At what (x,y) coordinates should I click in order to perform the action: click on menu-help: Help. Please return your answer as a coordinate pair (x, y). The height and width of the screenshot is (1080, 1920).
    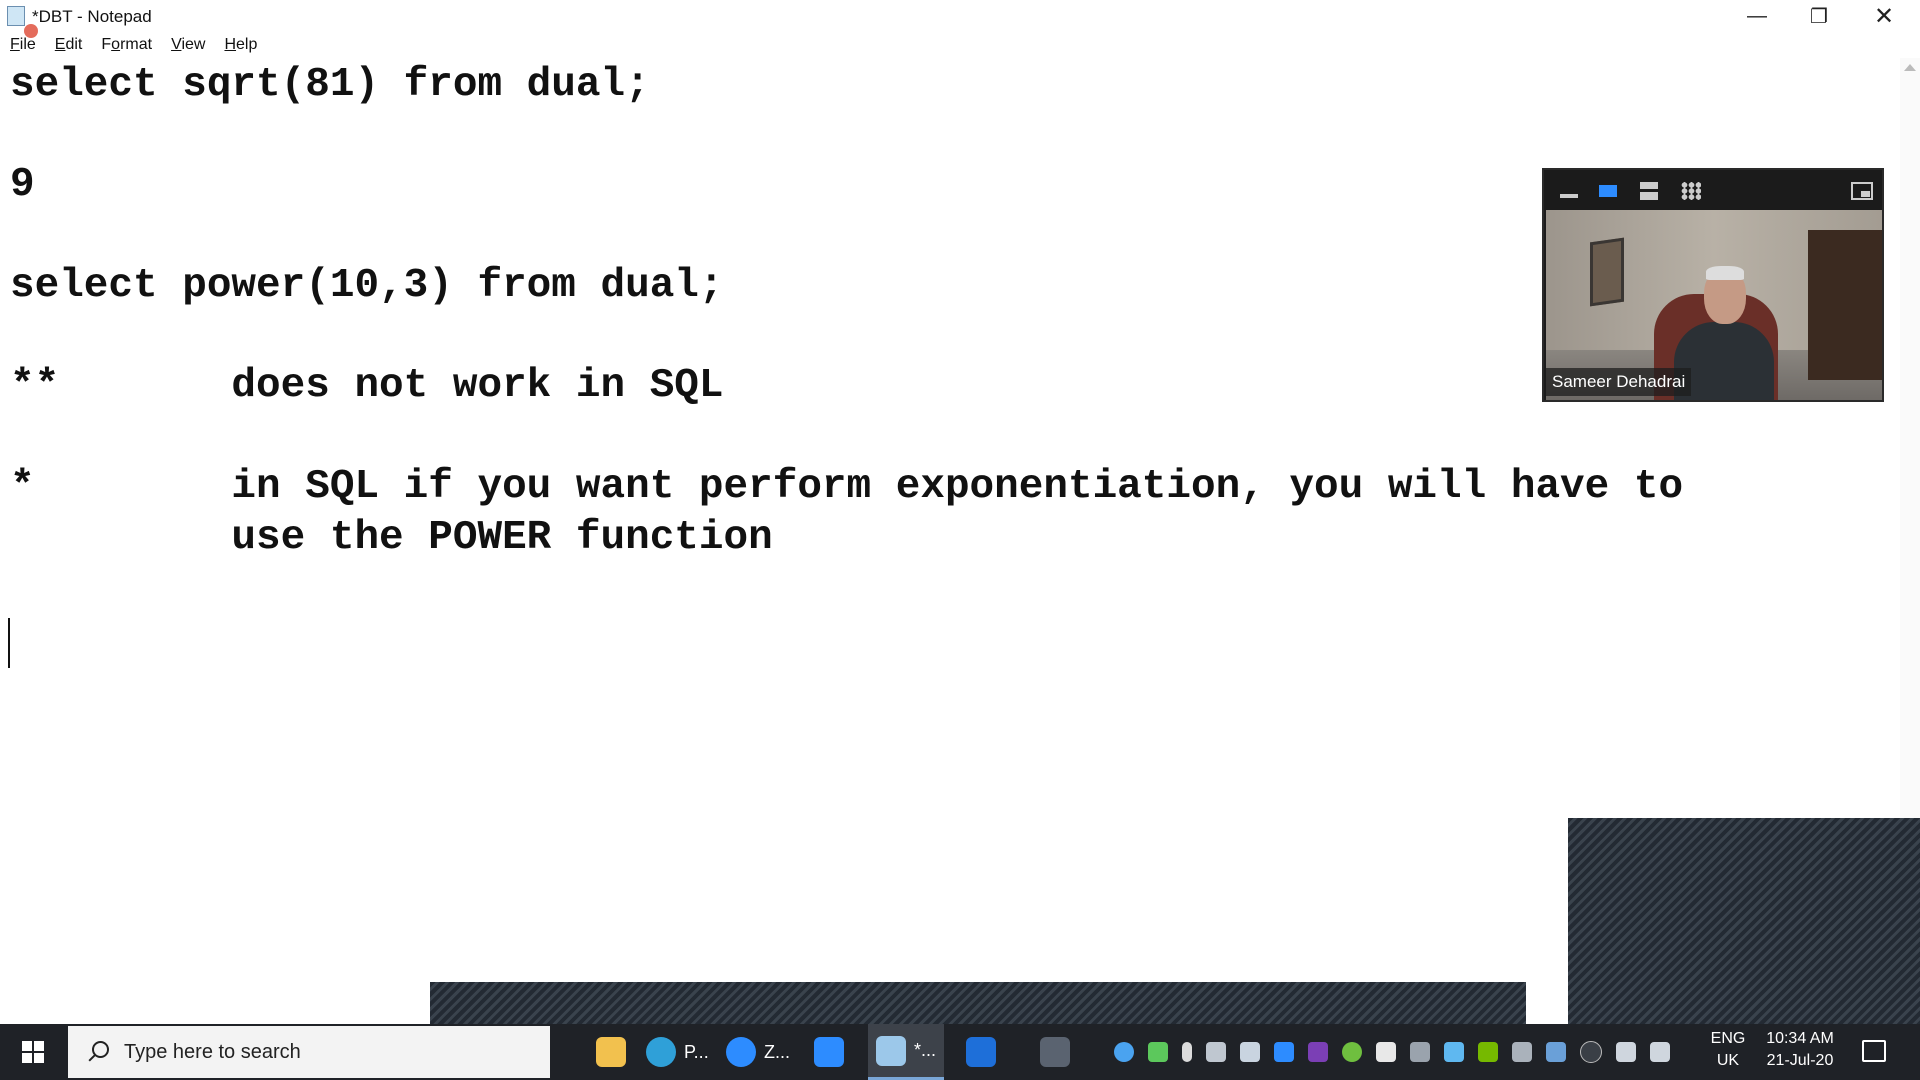
    Looking at the image, I should click on (240, 45).